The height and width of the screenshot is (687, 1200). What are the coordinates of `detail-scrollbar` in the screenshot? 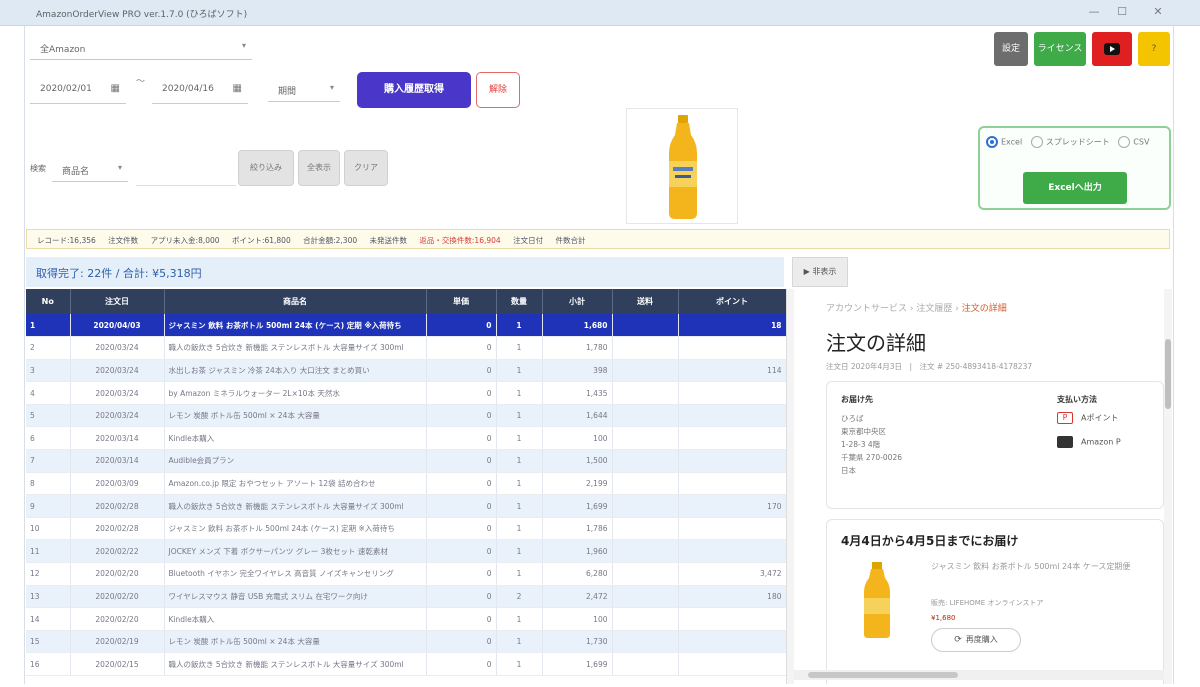 It's located at (1168, 486).